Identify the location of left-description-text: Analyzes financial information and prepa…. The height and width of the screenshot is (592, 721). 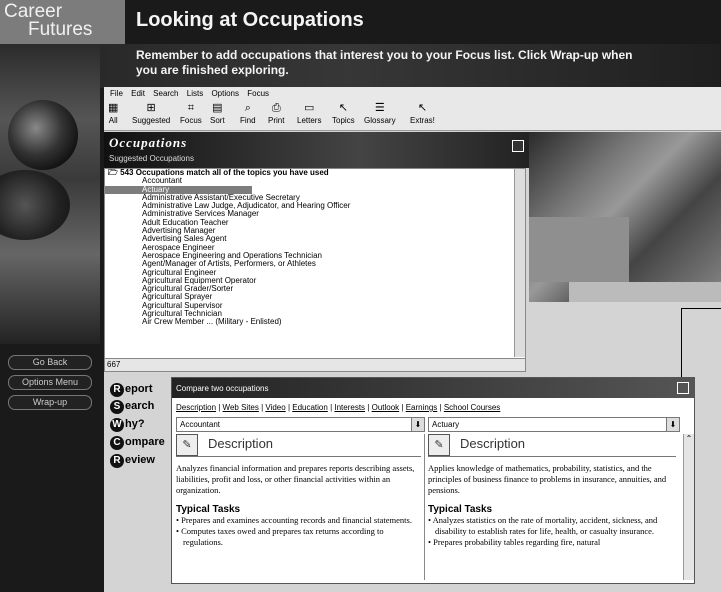
(295, 479).